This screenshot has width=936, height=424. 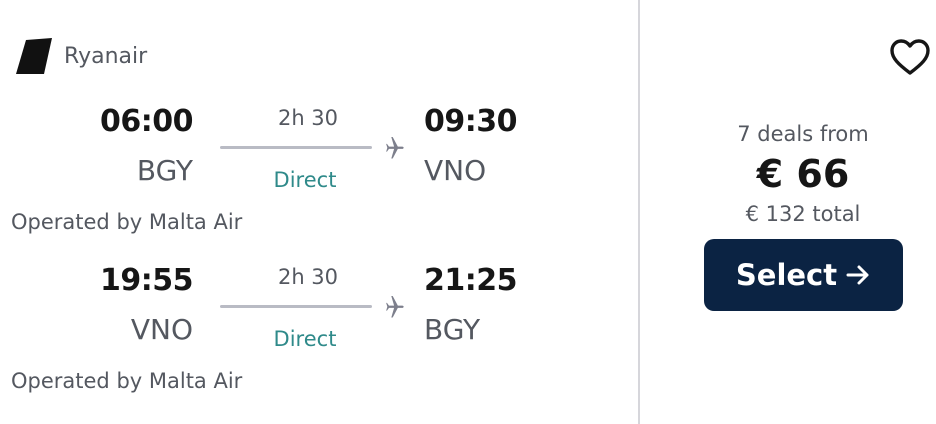 I want to click on arrow-right-icon, so click(x=857, y=275).